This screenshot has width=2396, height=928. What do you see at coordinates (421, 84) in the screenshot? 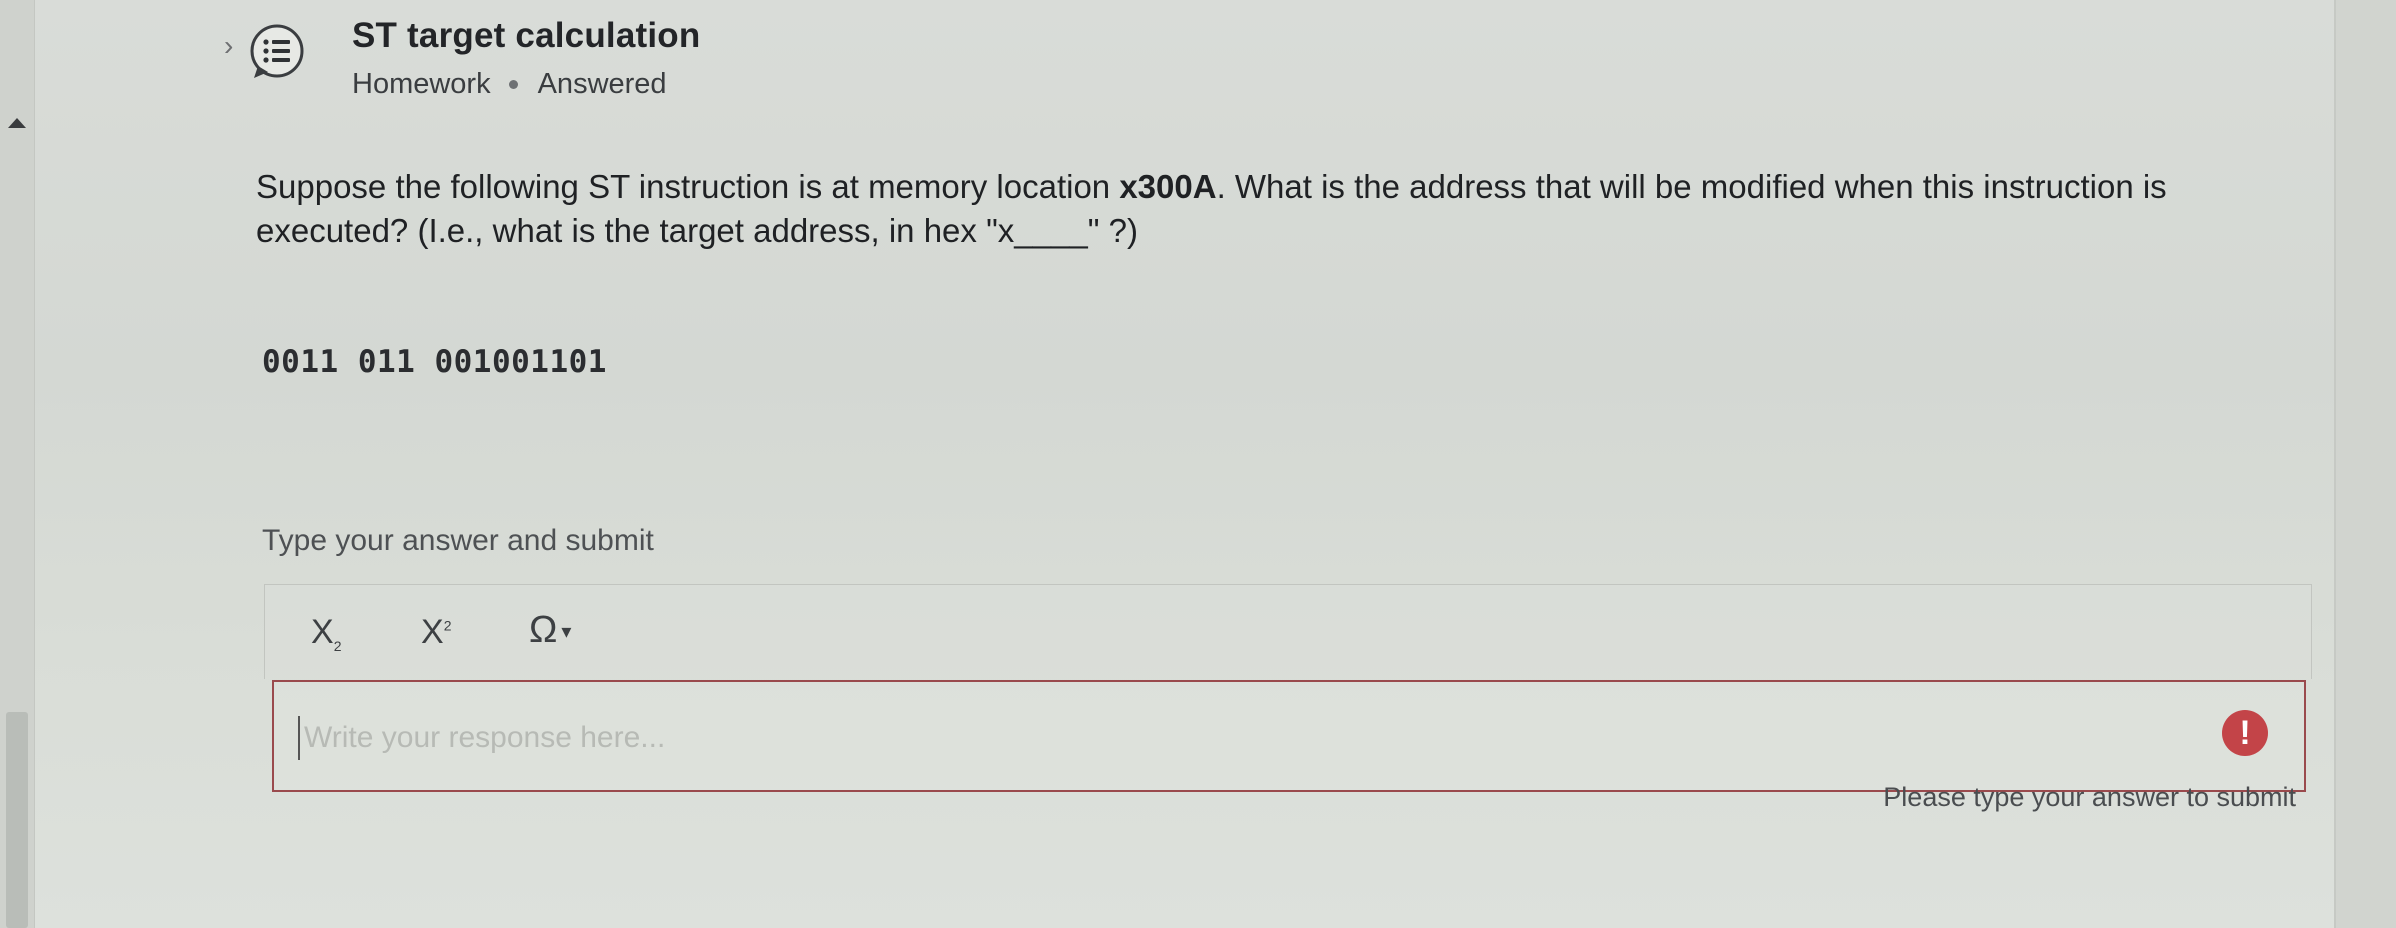
I see `category-label: Homework` at bounding box center [421, 84].